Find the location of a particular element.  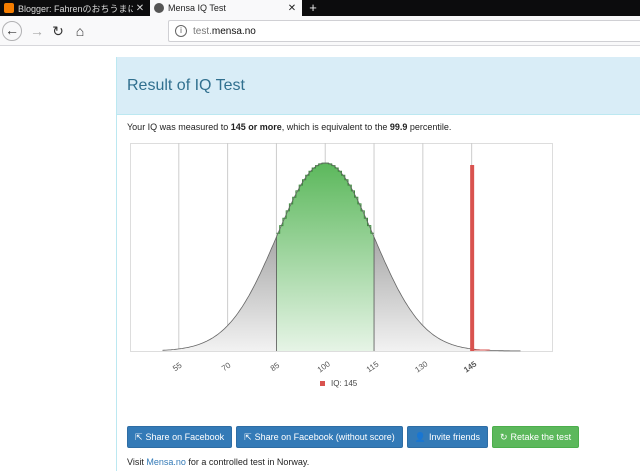

page-title: Result of IQ Test is located at coordinates (186, 85).